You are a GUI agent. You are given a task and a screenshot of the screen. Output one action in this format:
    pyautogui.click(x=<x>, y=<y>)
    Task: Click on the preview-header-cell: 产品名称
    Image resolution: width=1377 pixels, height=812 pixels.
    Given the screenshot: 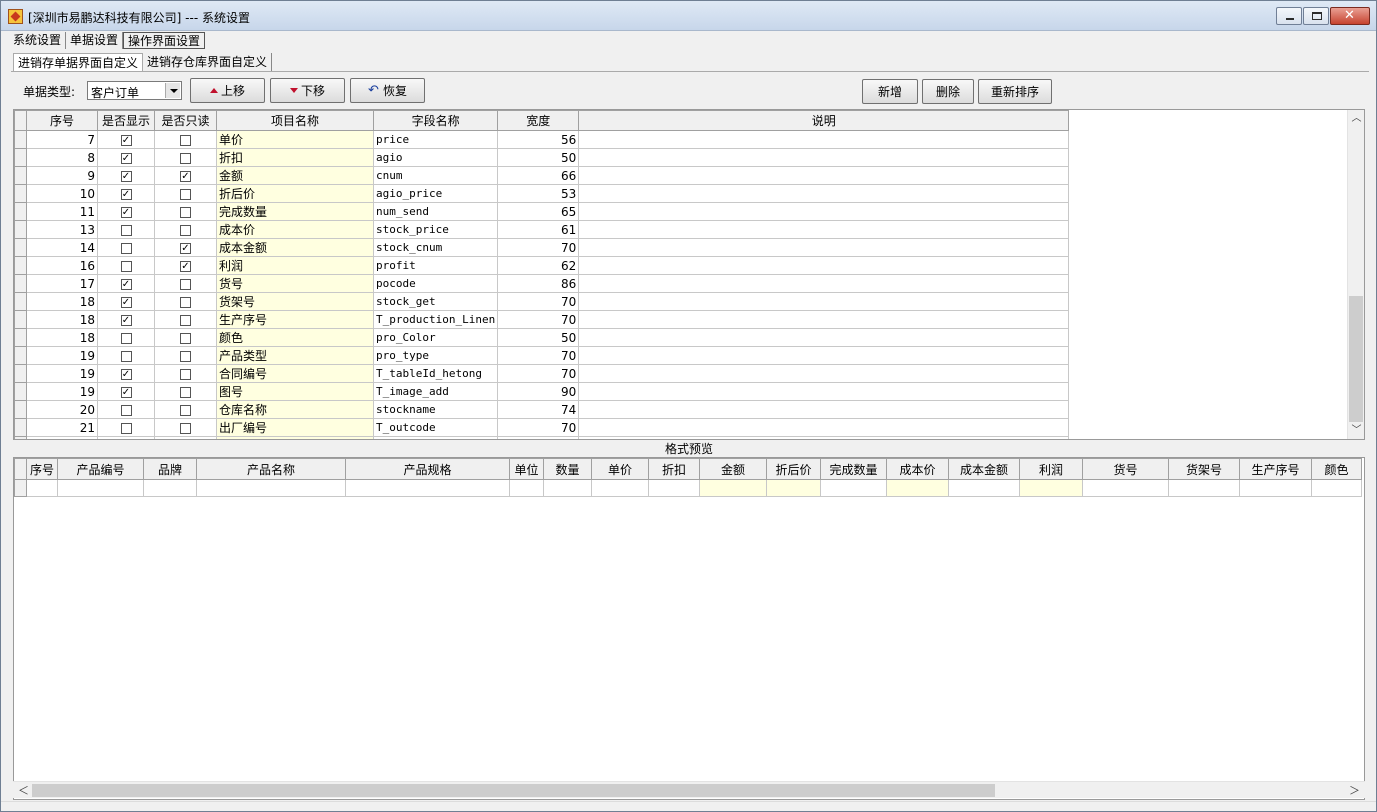 What is the action you would take?
    pyautogui.click(x=271, y=469)
    